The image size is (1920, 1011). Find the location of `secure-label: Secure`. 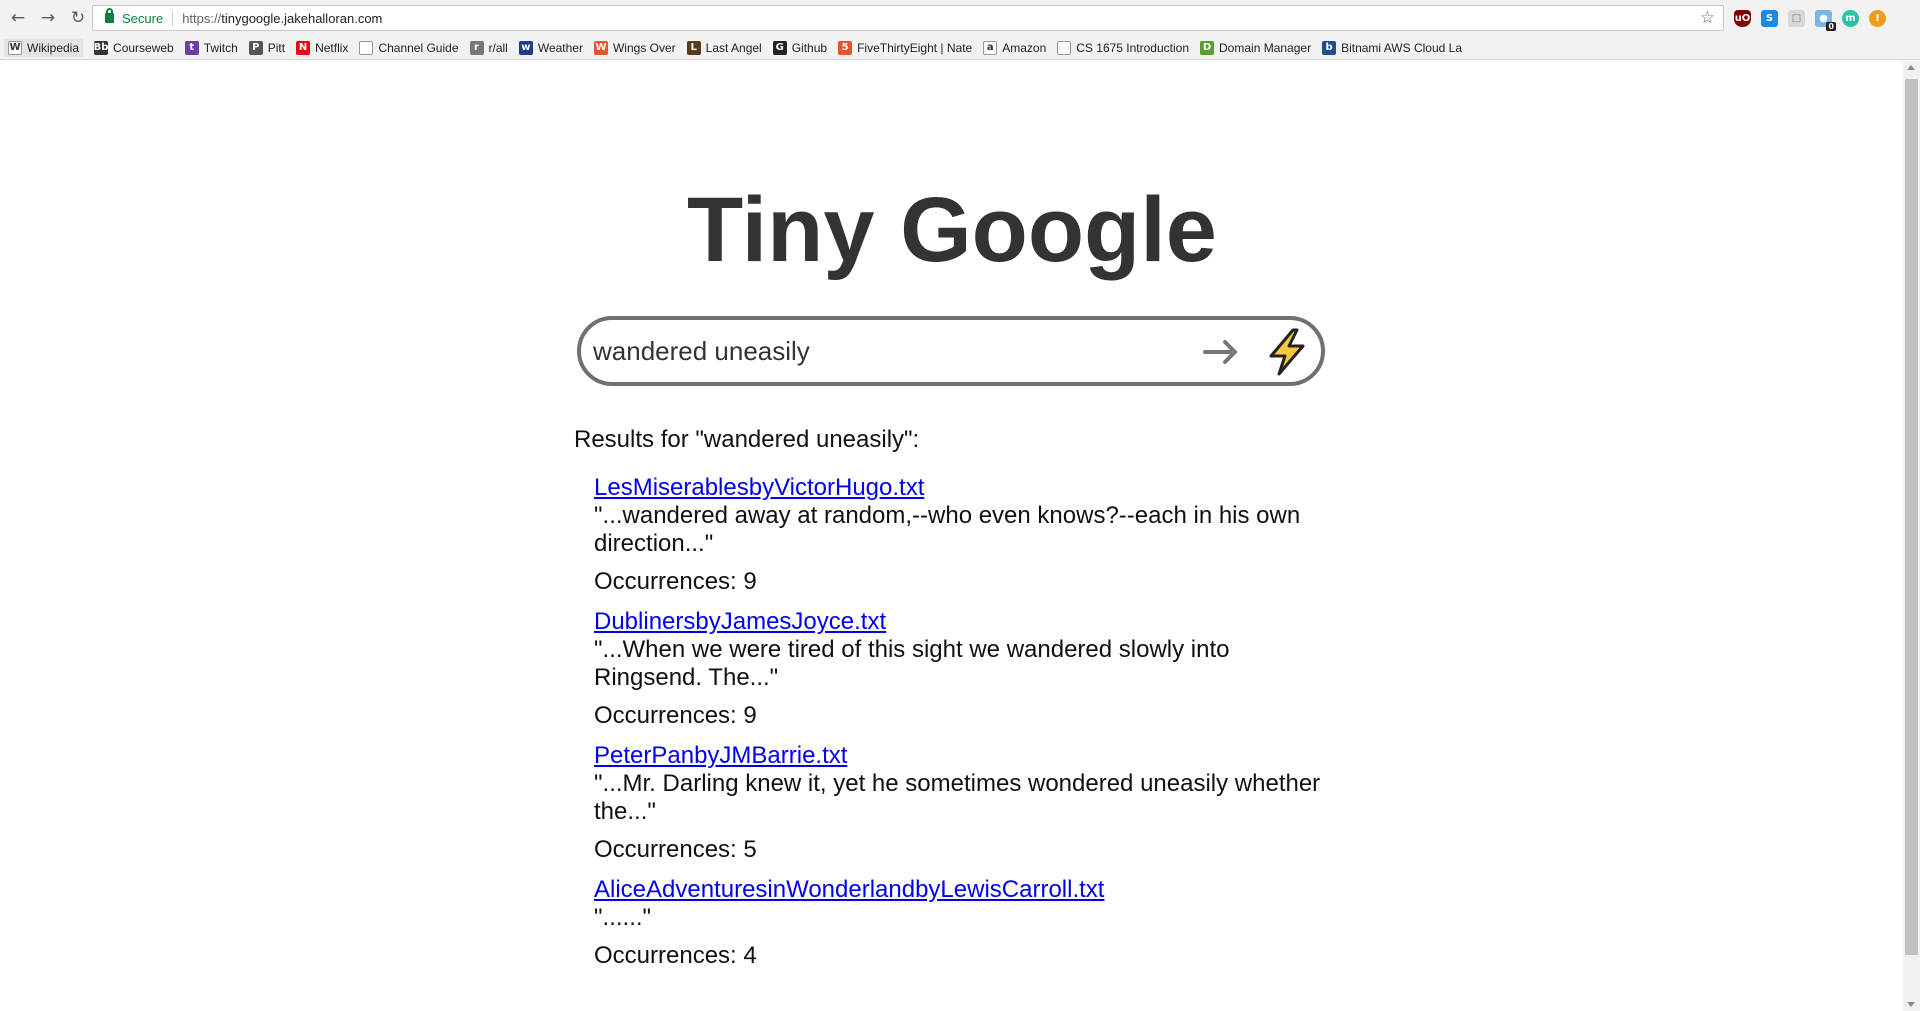

secure-label: Secure is located at coordinates (143, 18).